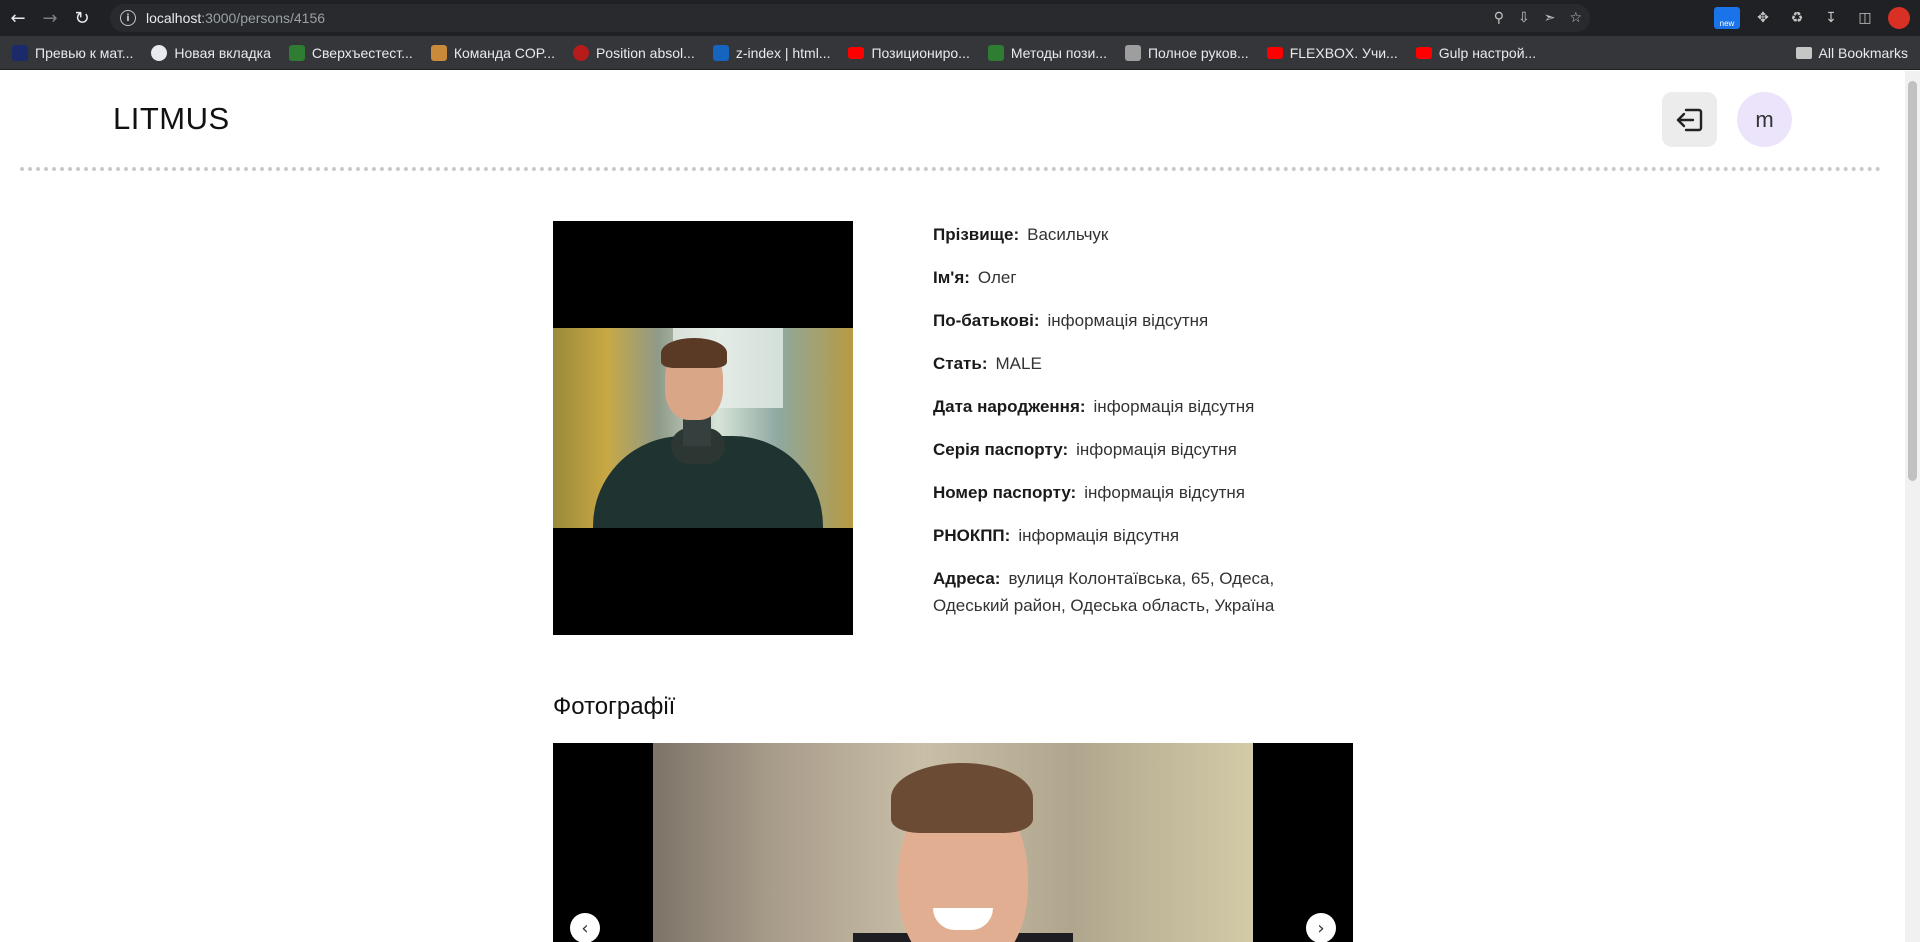 The image size is (1920, 942). I want to click on star-icon: ☆, so click(1575, 18).